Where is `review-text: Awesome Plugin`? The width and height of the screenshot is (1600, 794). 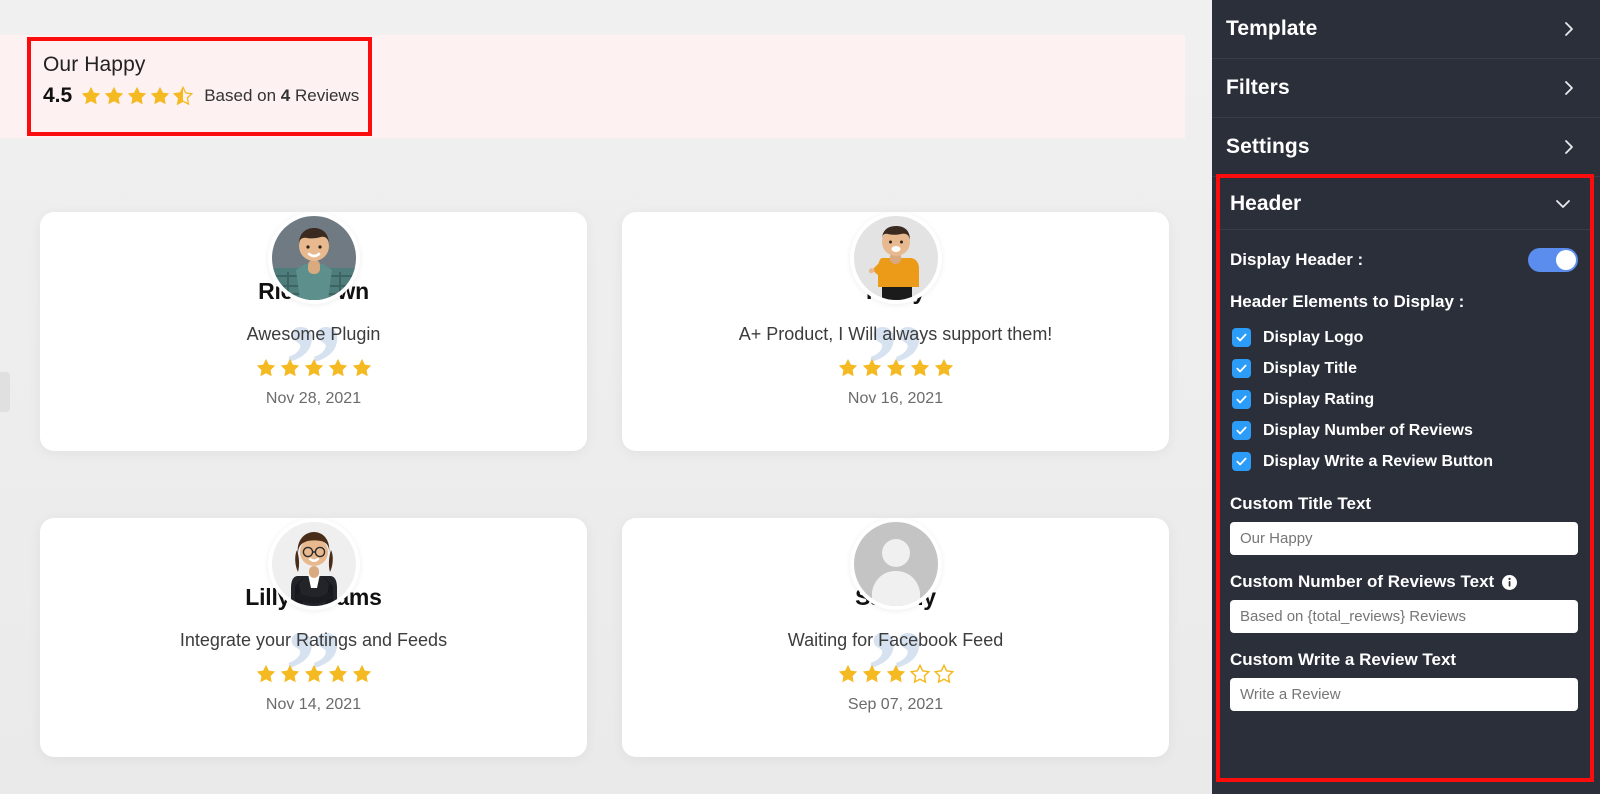
review-text: Awesome Plugin is located at coordinates (313, 334).